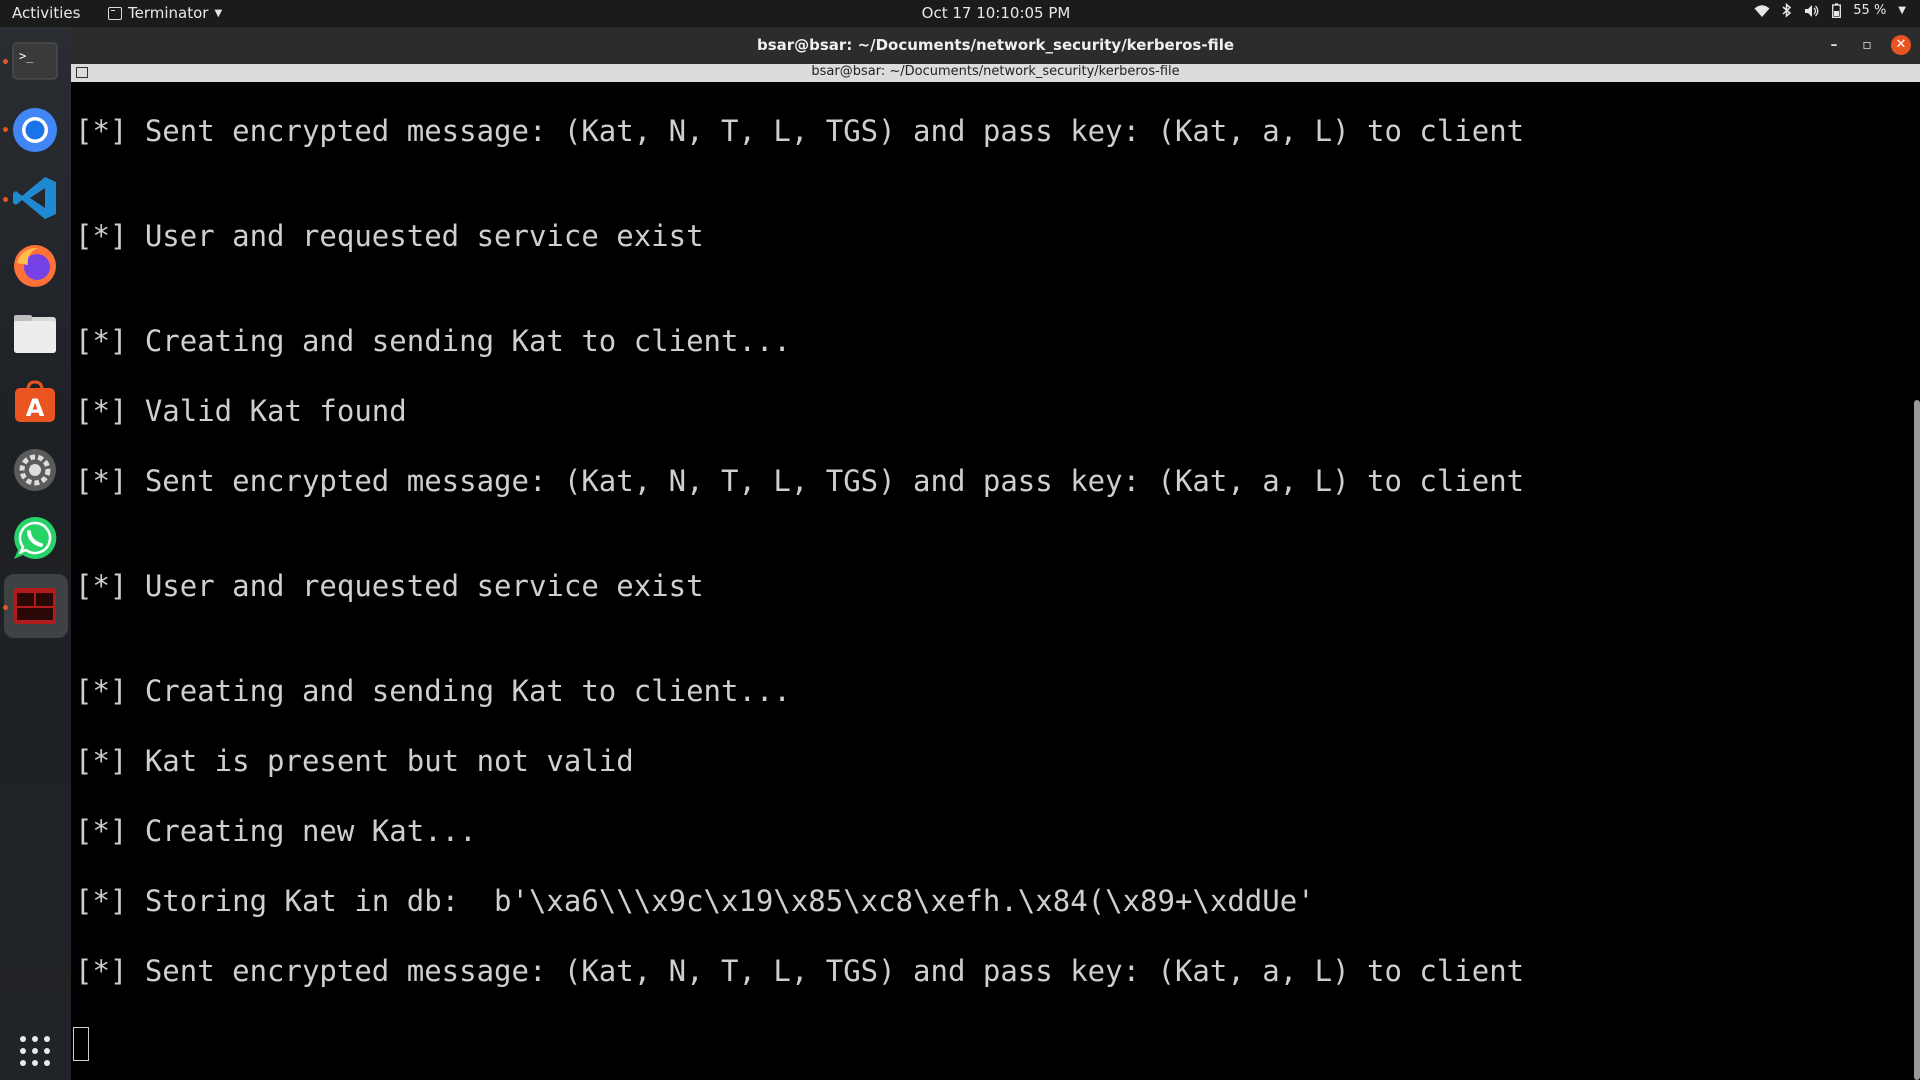 The height and width of the screenshot is (1080, 1920). What do you see at coordinates (1812, 11) in the screenshot?
I see `volume-icon` at bounding box center [1812, 11].